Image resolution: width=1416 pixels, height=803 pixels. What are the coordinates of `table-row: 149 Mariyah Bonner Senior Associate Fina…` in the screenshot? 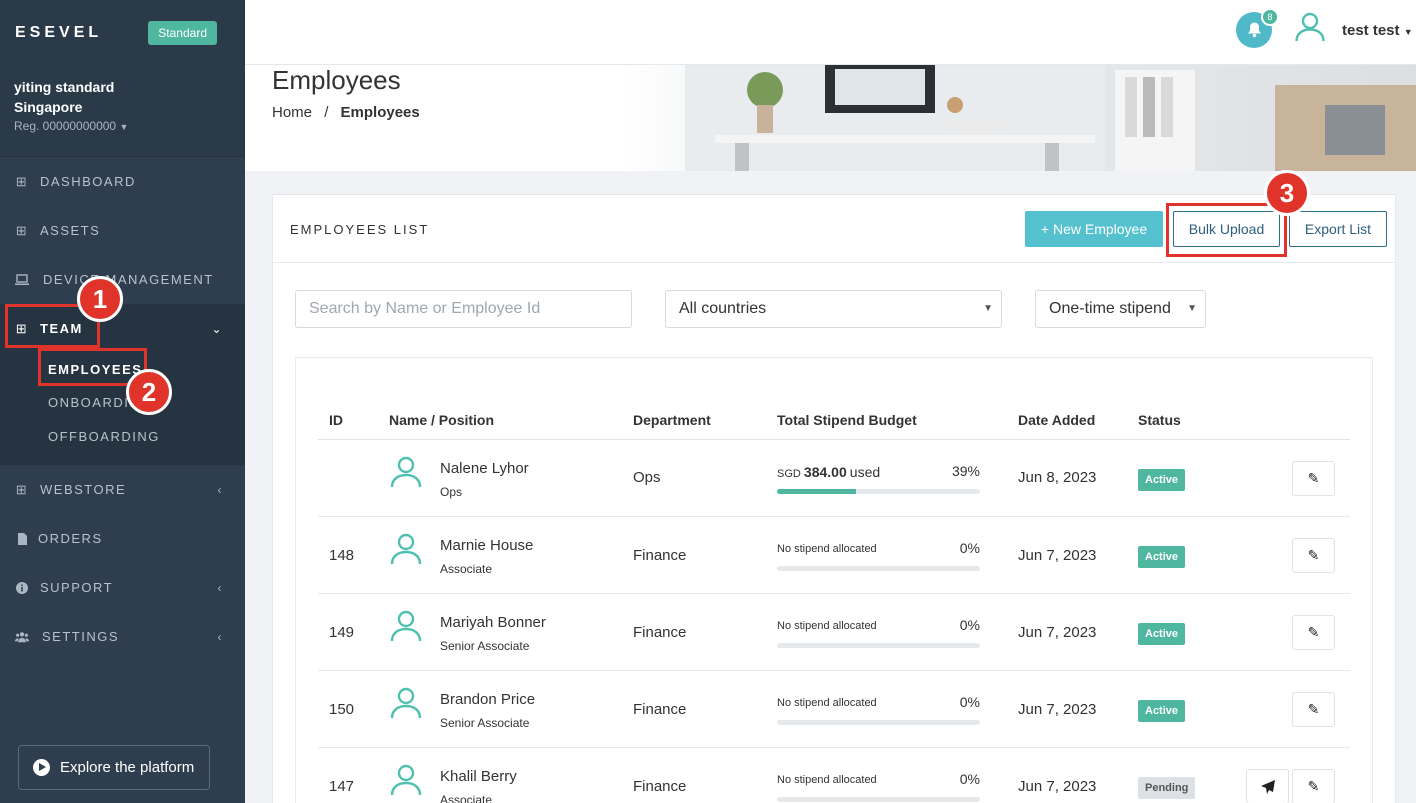 It's located at (834, 632).